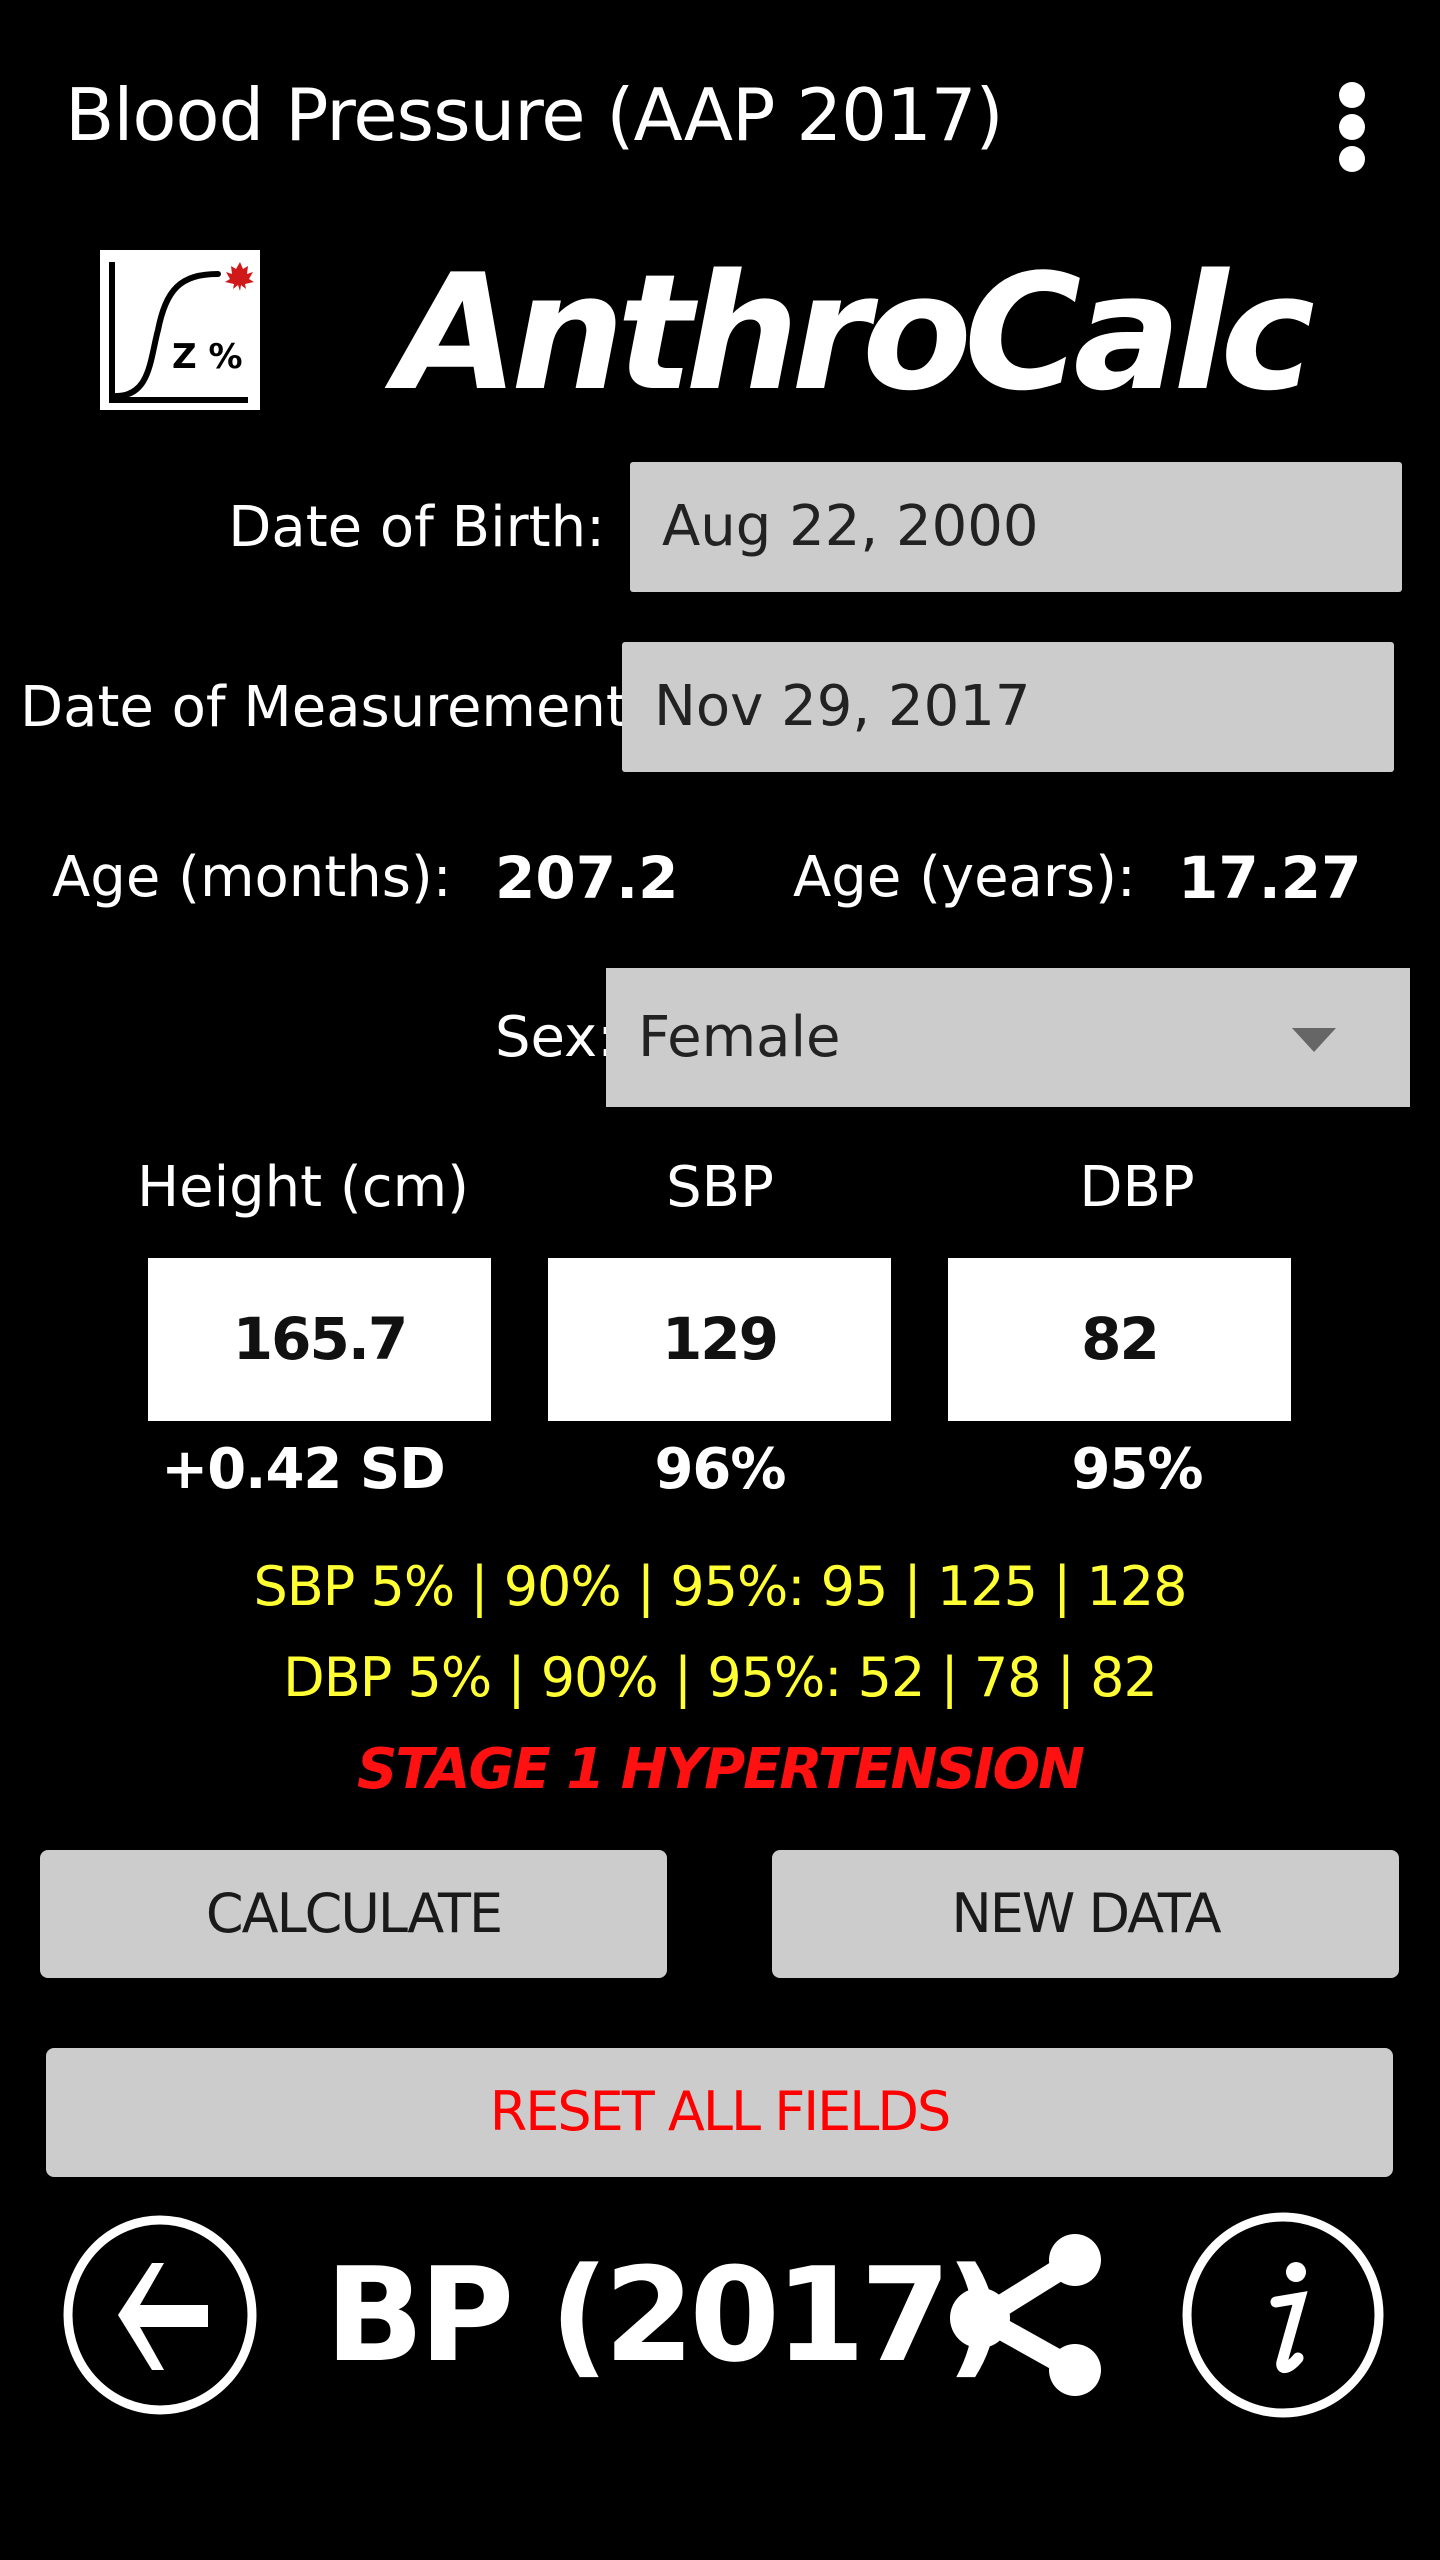 The height and width of the screenshot is (2560, 1440). What do you see at coordinates (319, 1339) in the screenshot?
I see `height-input: 165.7` at bounding box center [319, 1339].